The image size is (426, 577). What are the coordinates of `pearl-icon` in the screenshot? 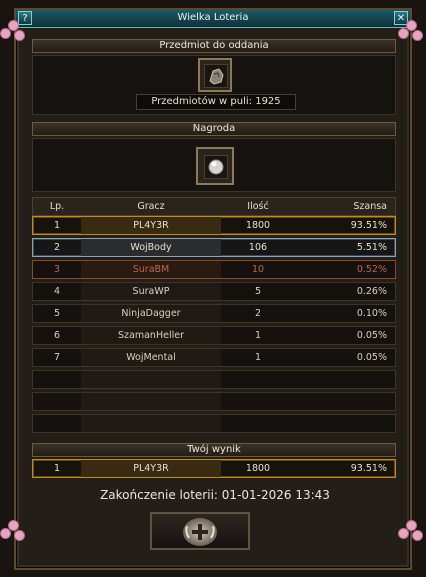 It's located at (216, 167).